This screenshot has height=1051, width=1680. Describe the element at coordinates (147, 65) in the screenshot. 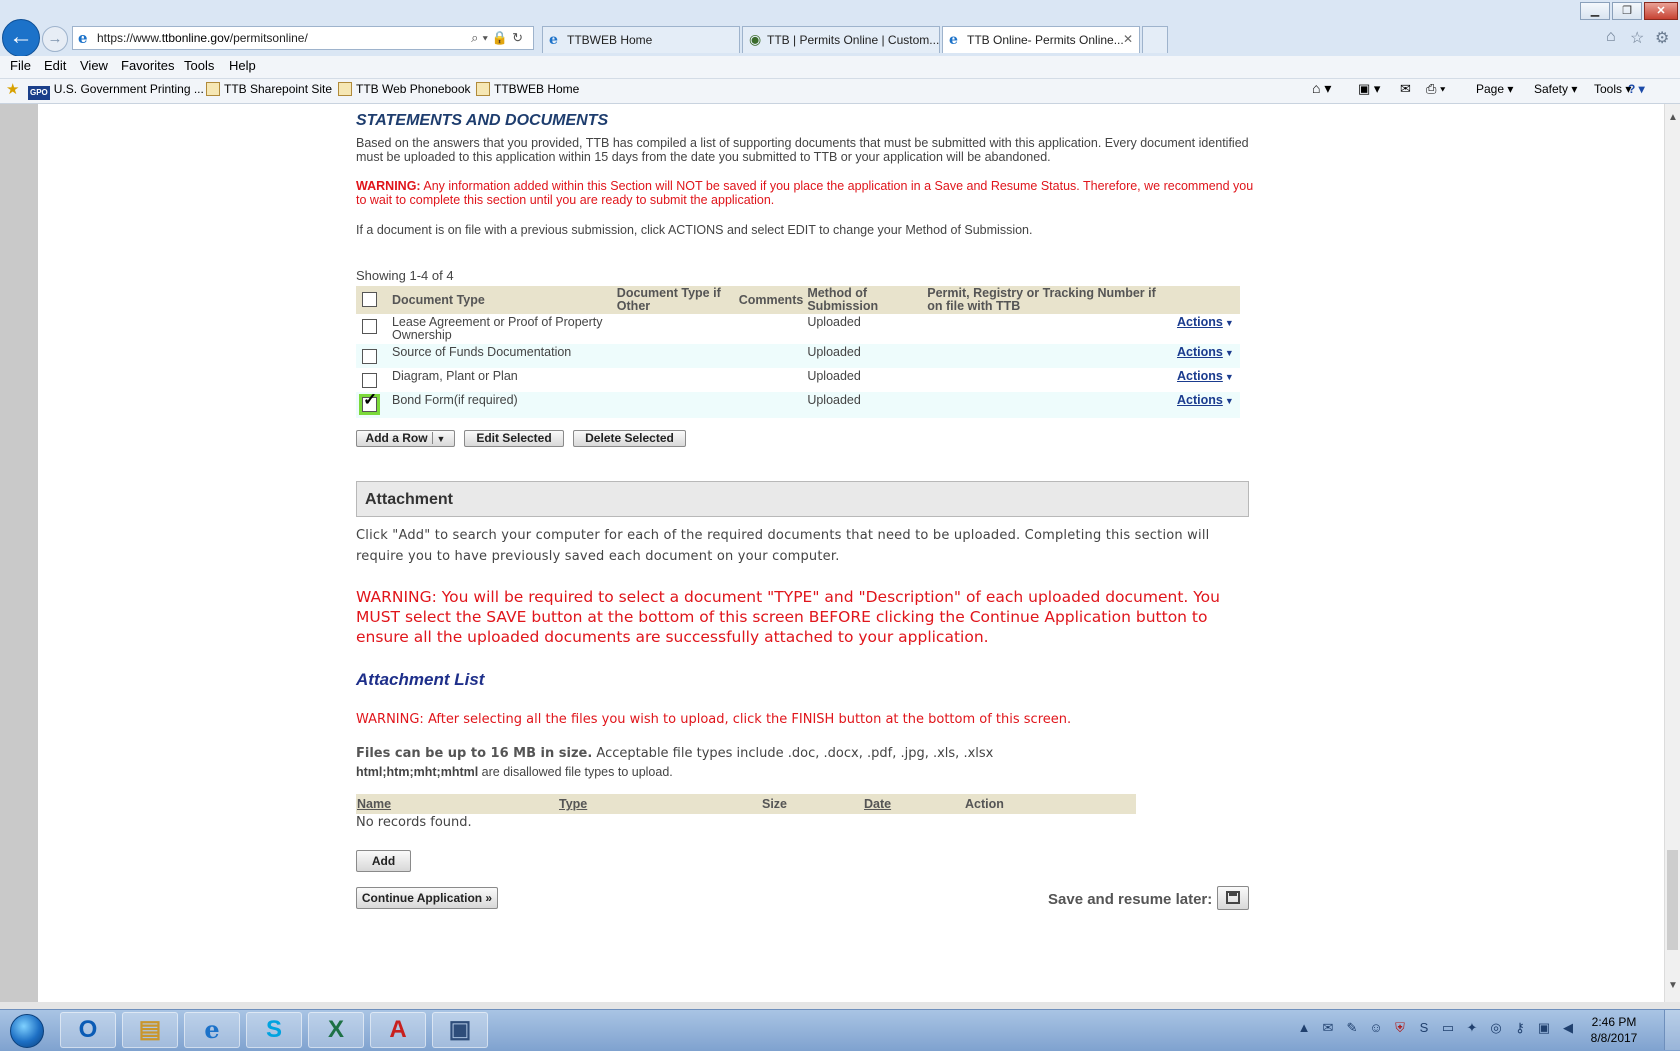

I see `menu-favorites: Favorites` at that location.